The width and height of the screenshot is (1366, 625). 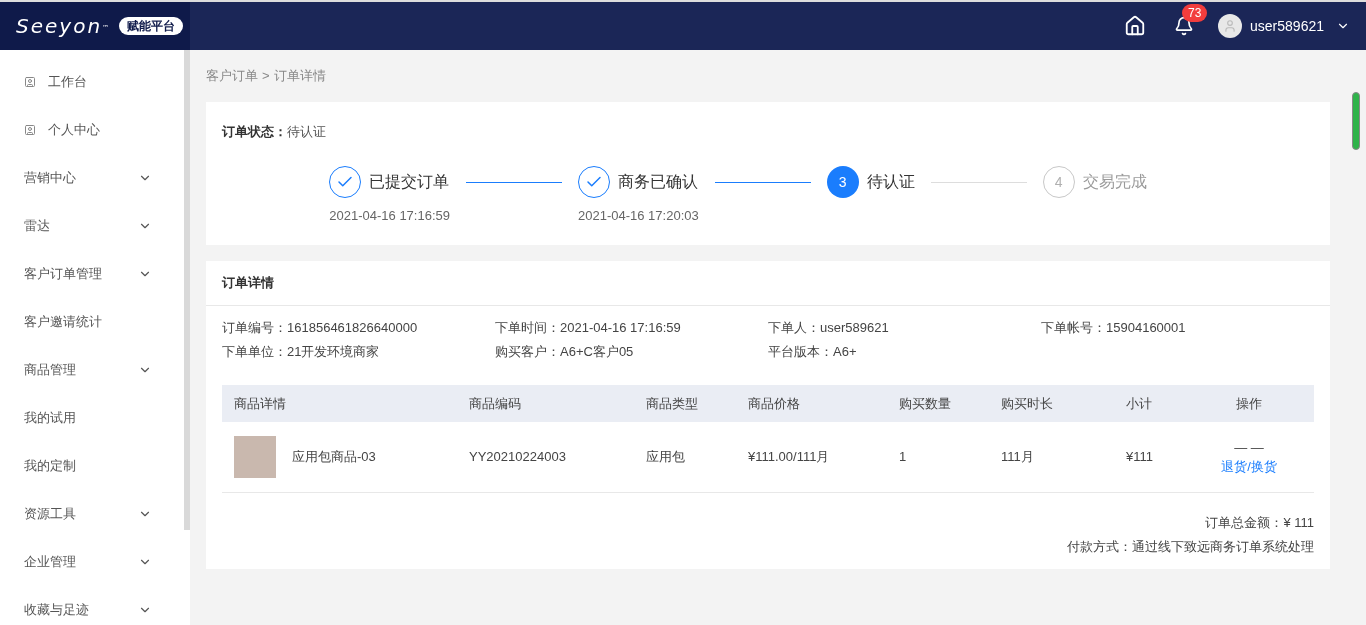 What do you see at coordinates (631, 328) in the screenshot?
I see `info-field: 下单时间：2021-04-16 17:16:59` at bounding box center [631, 328].